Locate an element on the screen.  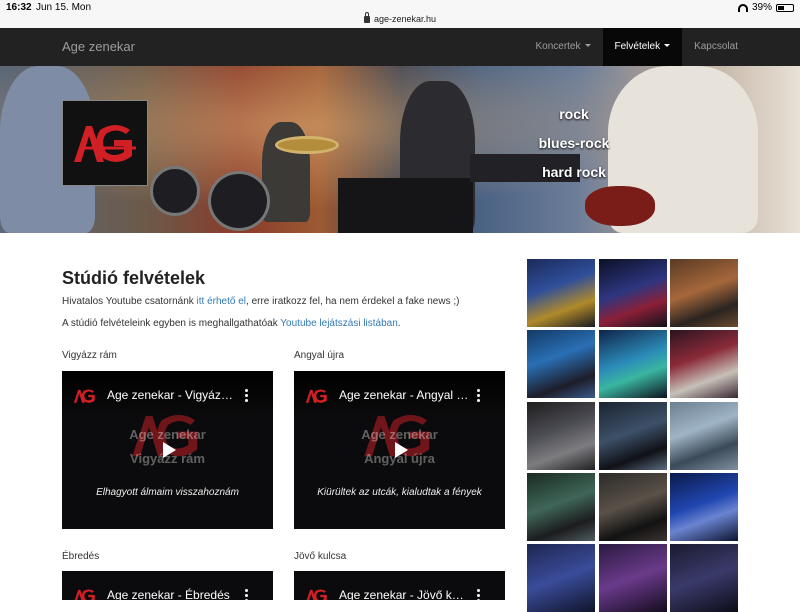
status-indicators: 39% is located at coordinates (765, 7).